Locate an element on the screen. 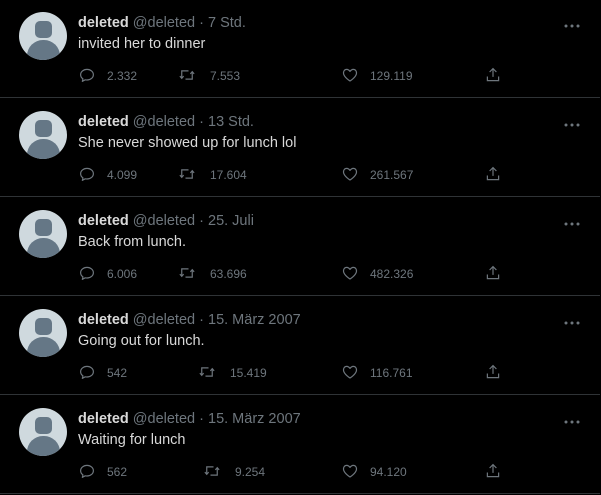  retweet-count: 15.419 is located at coordinates (248, 373).